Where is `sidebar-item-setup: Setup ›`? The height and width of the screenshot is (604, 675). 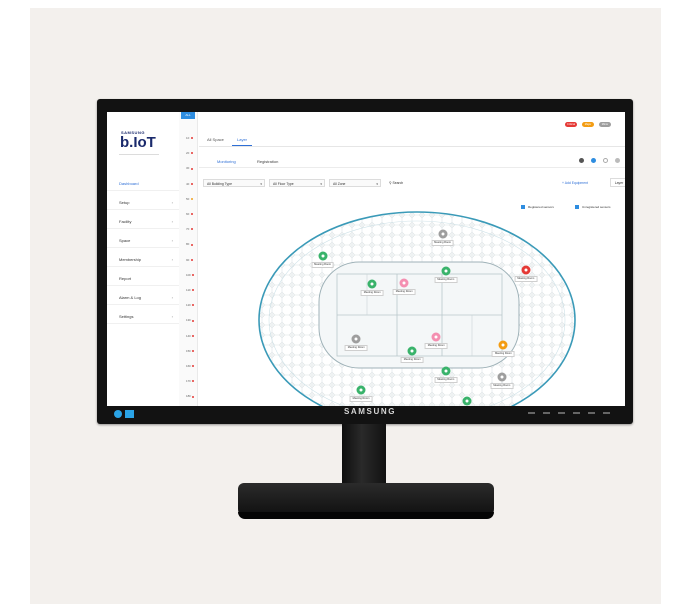
sidebar-item-setup: Setup › is located at coordinates (143, 202).